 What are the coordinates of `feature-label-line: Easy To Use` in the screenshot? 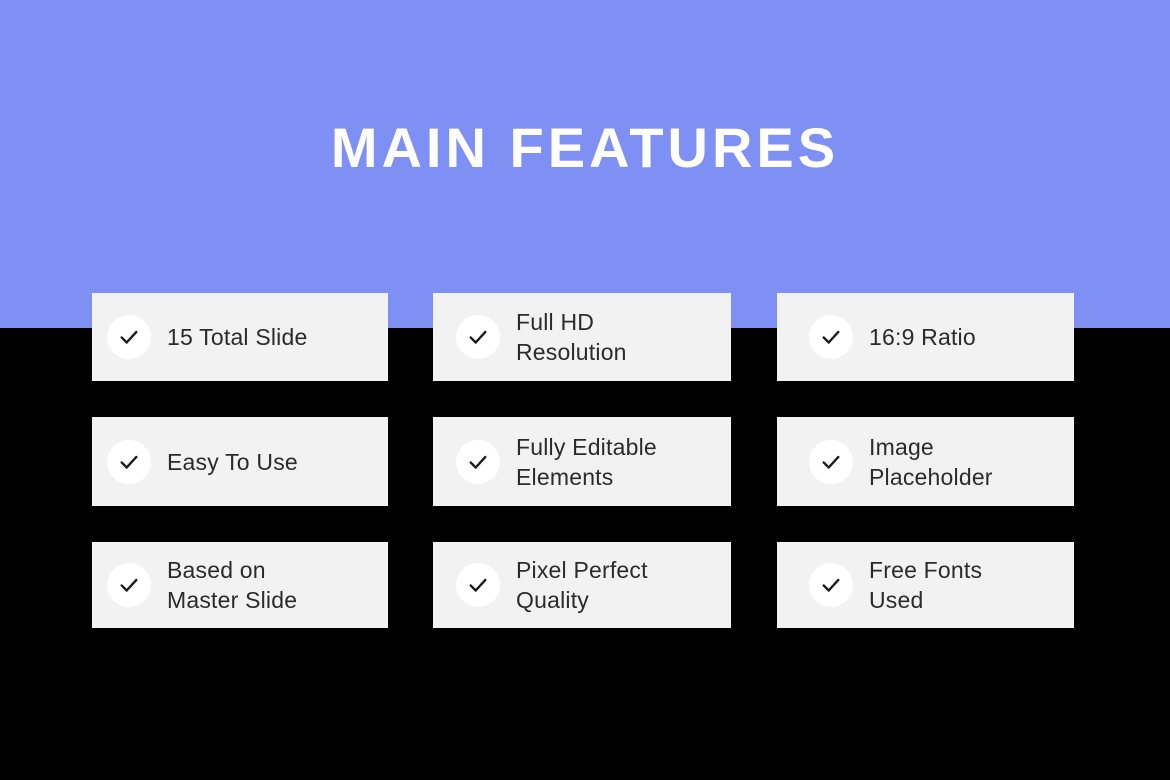 It's located at (232, 461).